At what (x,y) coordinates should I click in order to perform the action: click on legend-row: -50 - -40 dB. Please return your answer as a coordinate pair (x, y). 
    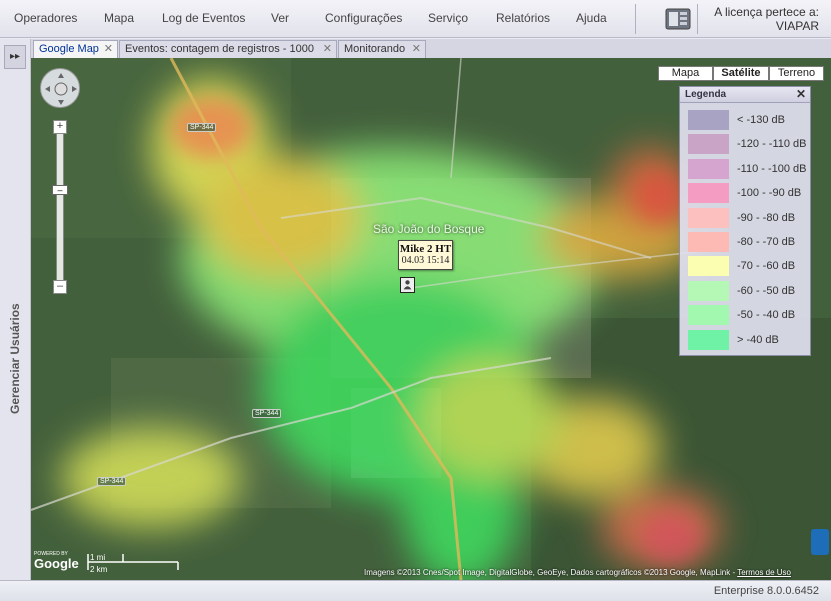
    Looking at the image, I should click on (748, 315).